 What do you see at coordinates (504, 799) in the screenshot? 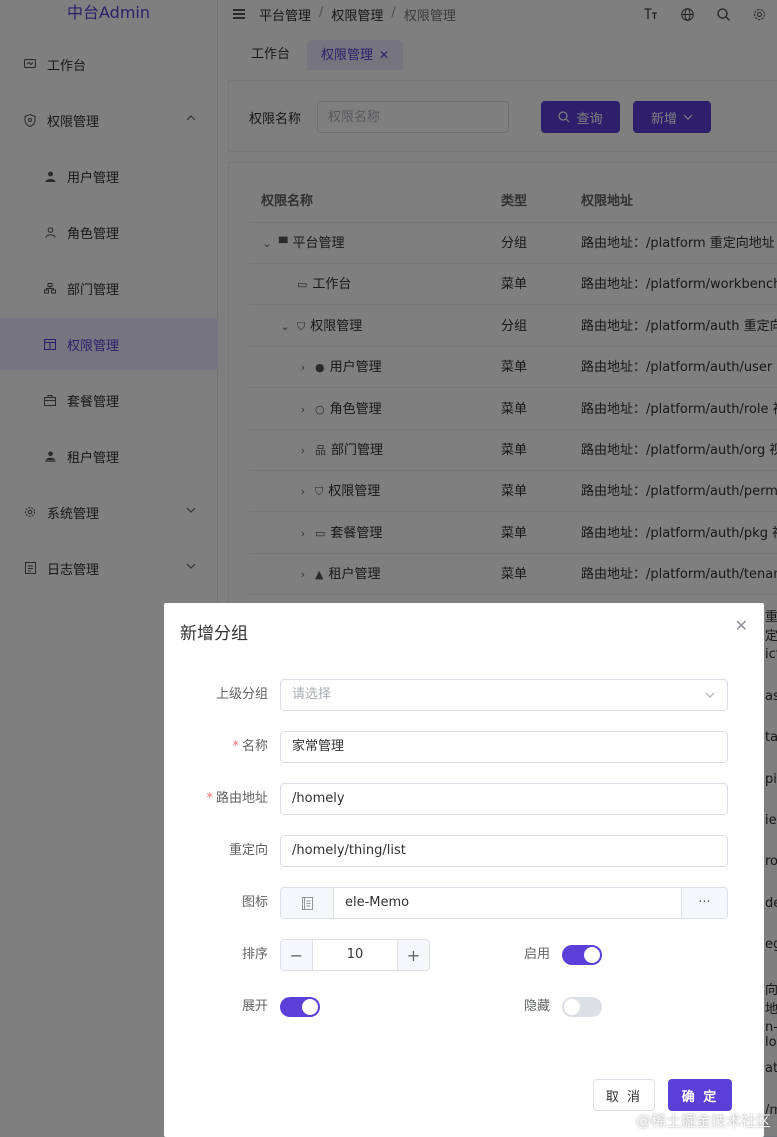
I see `route-path-input: /homely` at bounding box center [504, 799].